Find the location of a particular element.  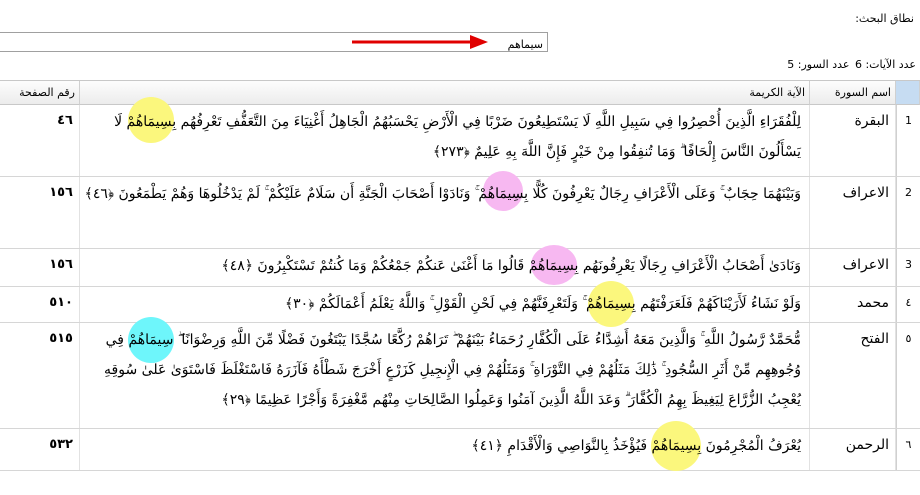

row-number: ٤ is located at coordinates (908, 304).